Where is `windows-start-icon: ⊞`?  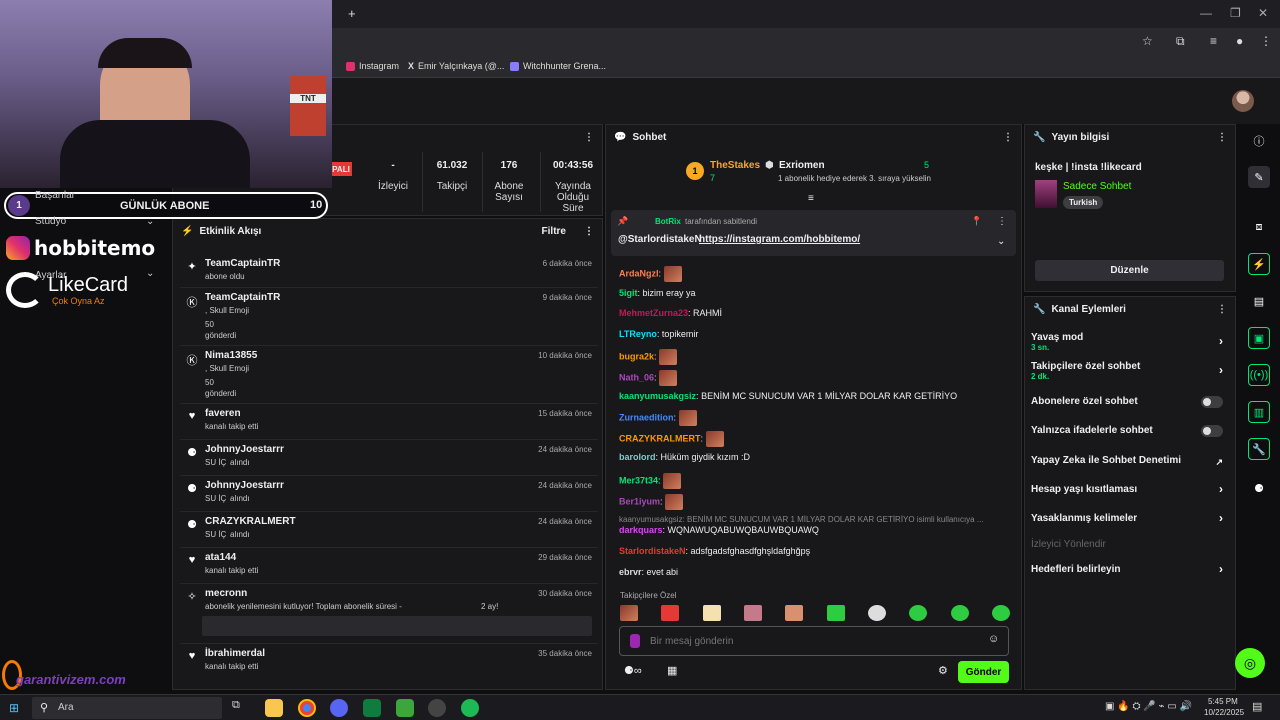 windows-start-icon: ⊞ is located at coordinates (14, 708).